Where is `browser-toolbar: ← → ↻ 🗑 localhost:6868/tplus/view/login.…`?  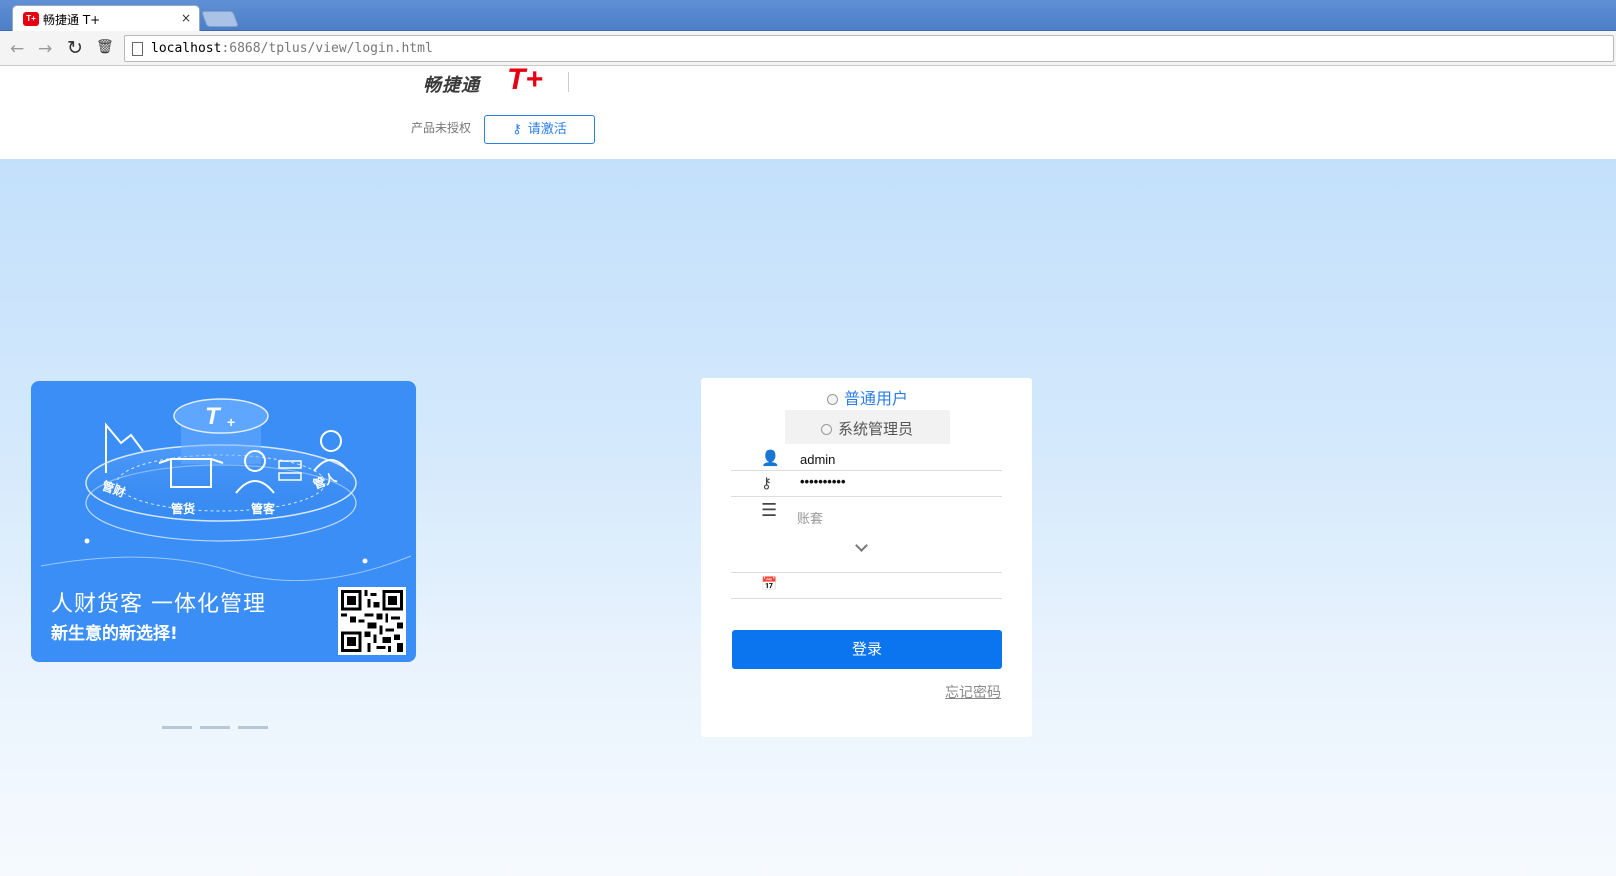 browser-toolbar: ← → ↻ 🗑 localhost:6868/tplus/view/login.… is located at coordinates (808, 48).